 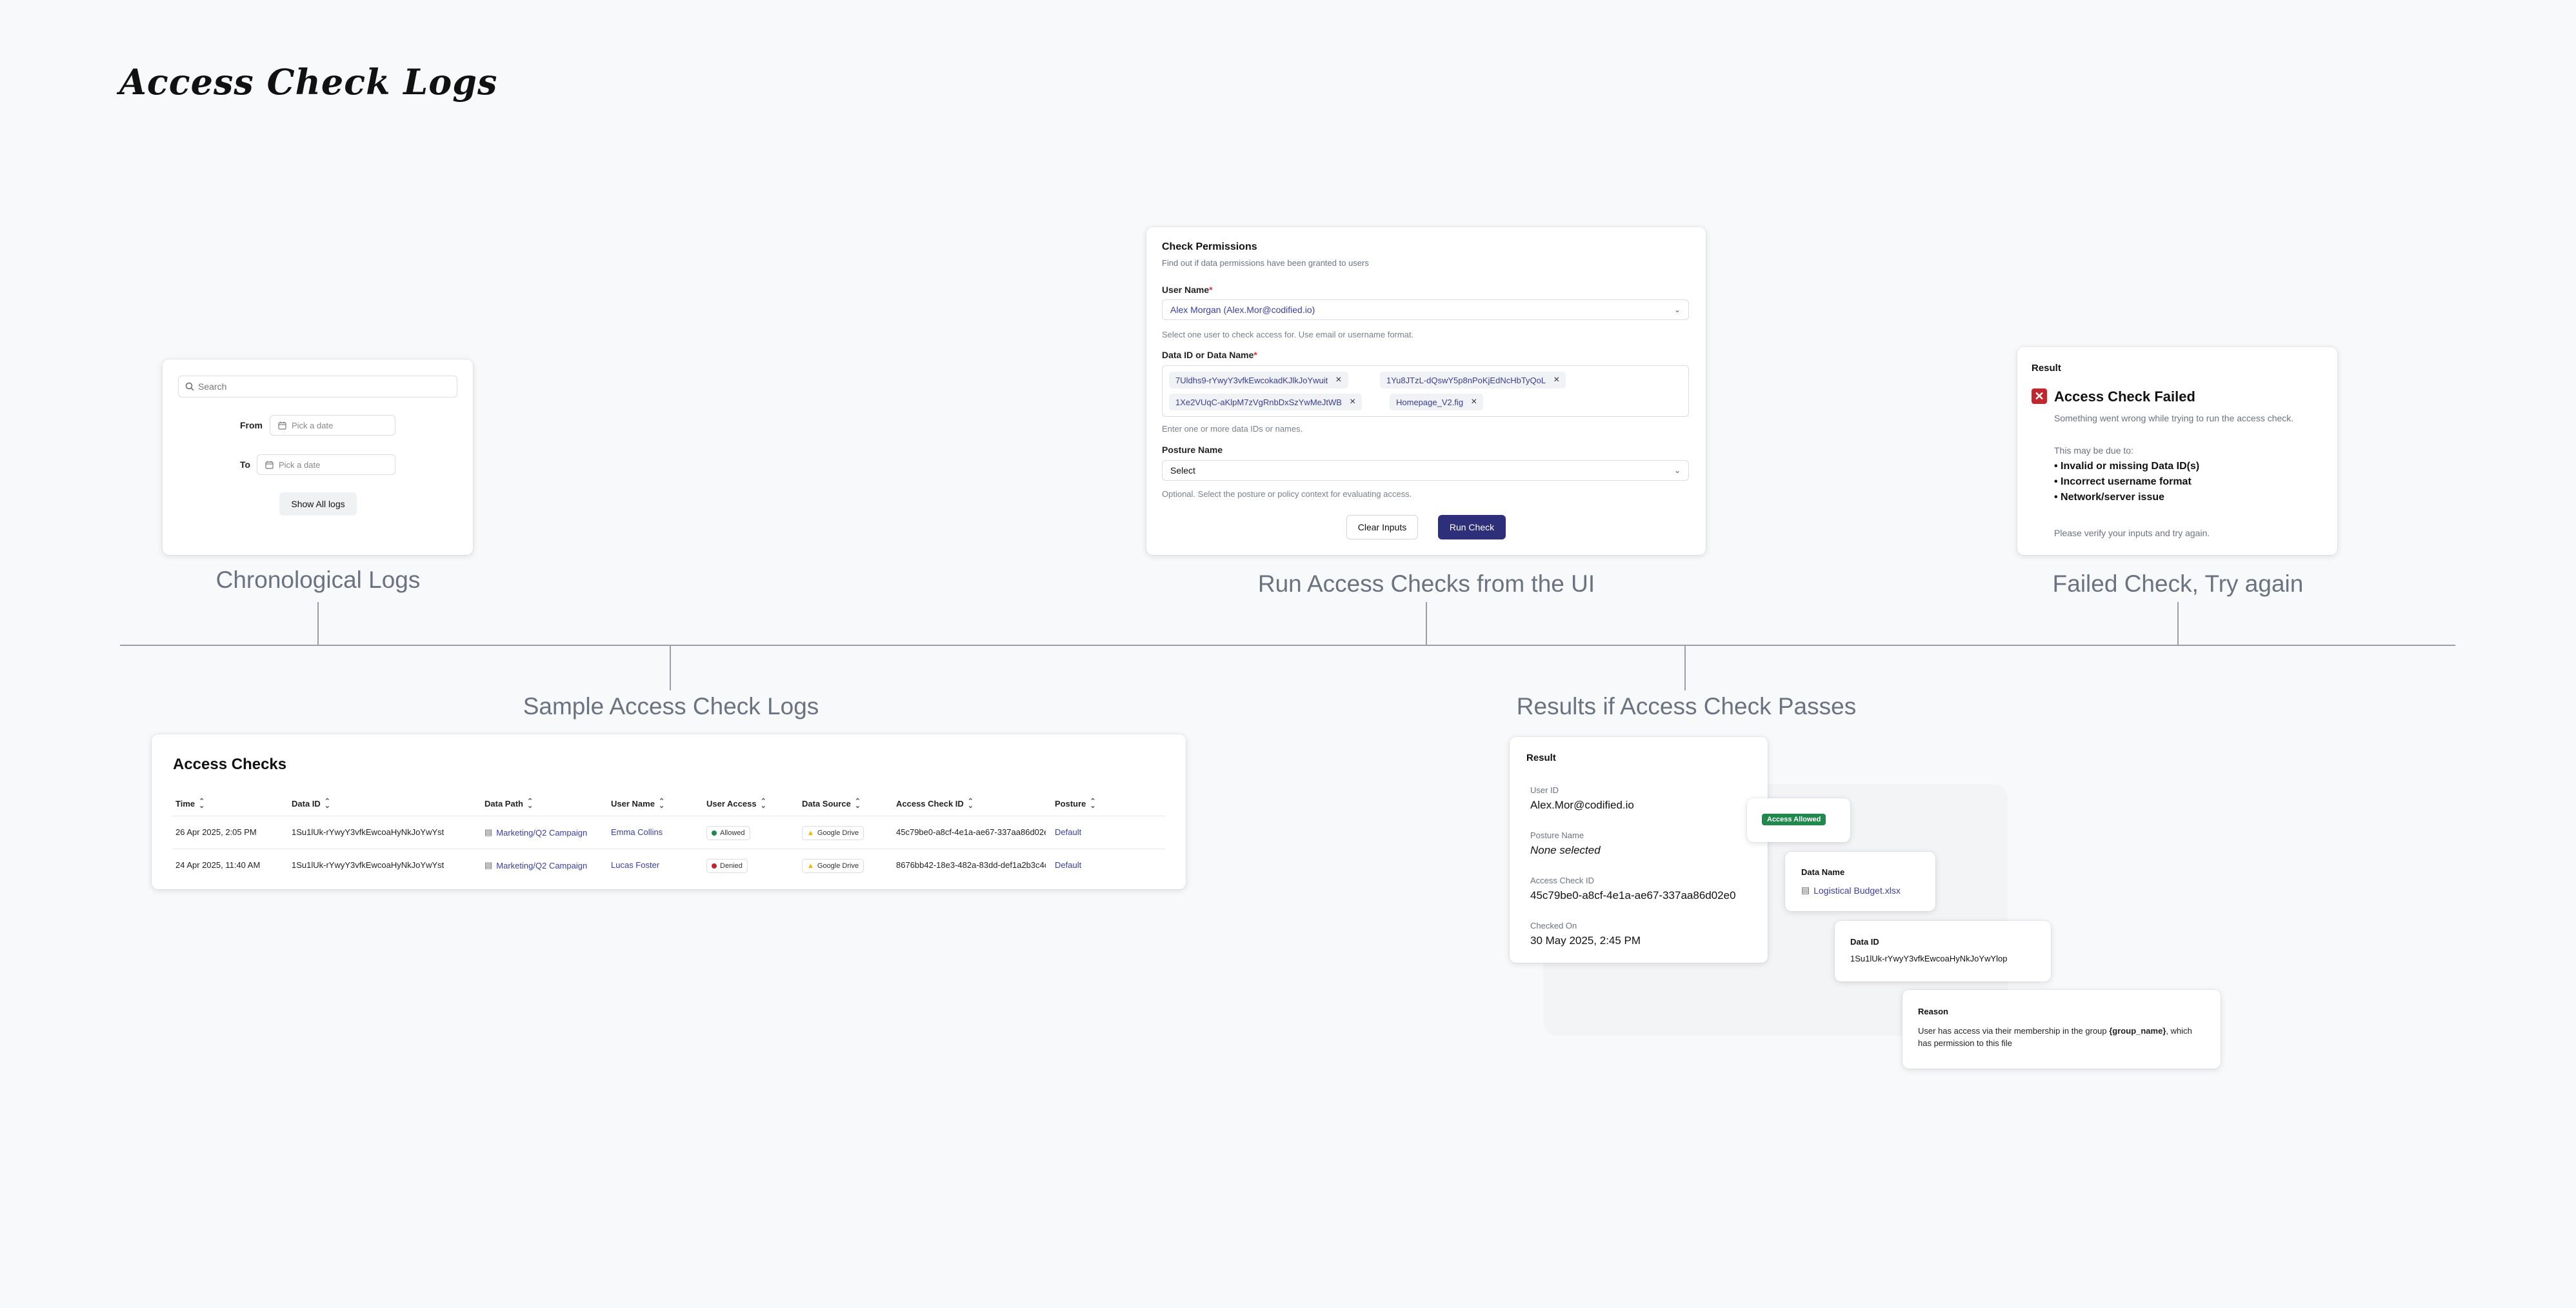 What do you see at coordinates (2093, 451) in the screenshot?
I see `failed-cause-intro: This may be due to:` at bounding box center [2093, 451].